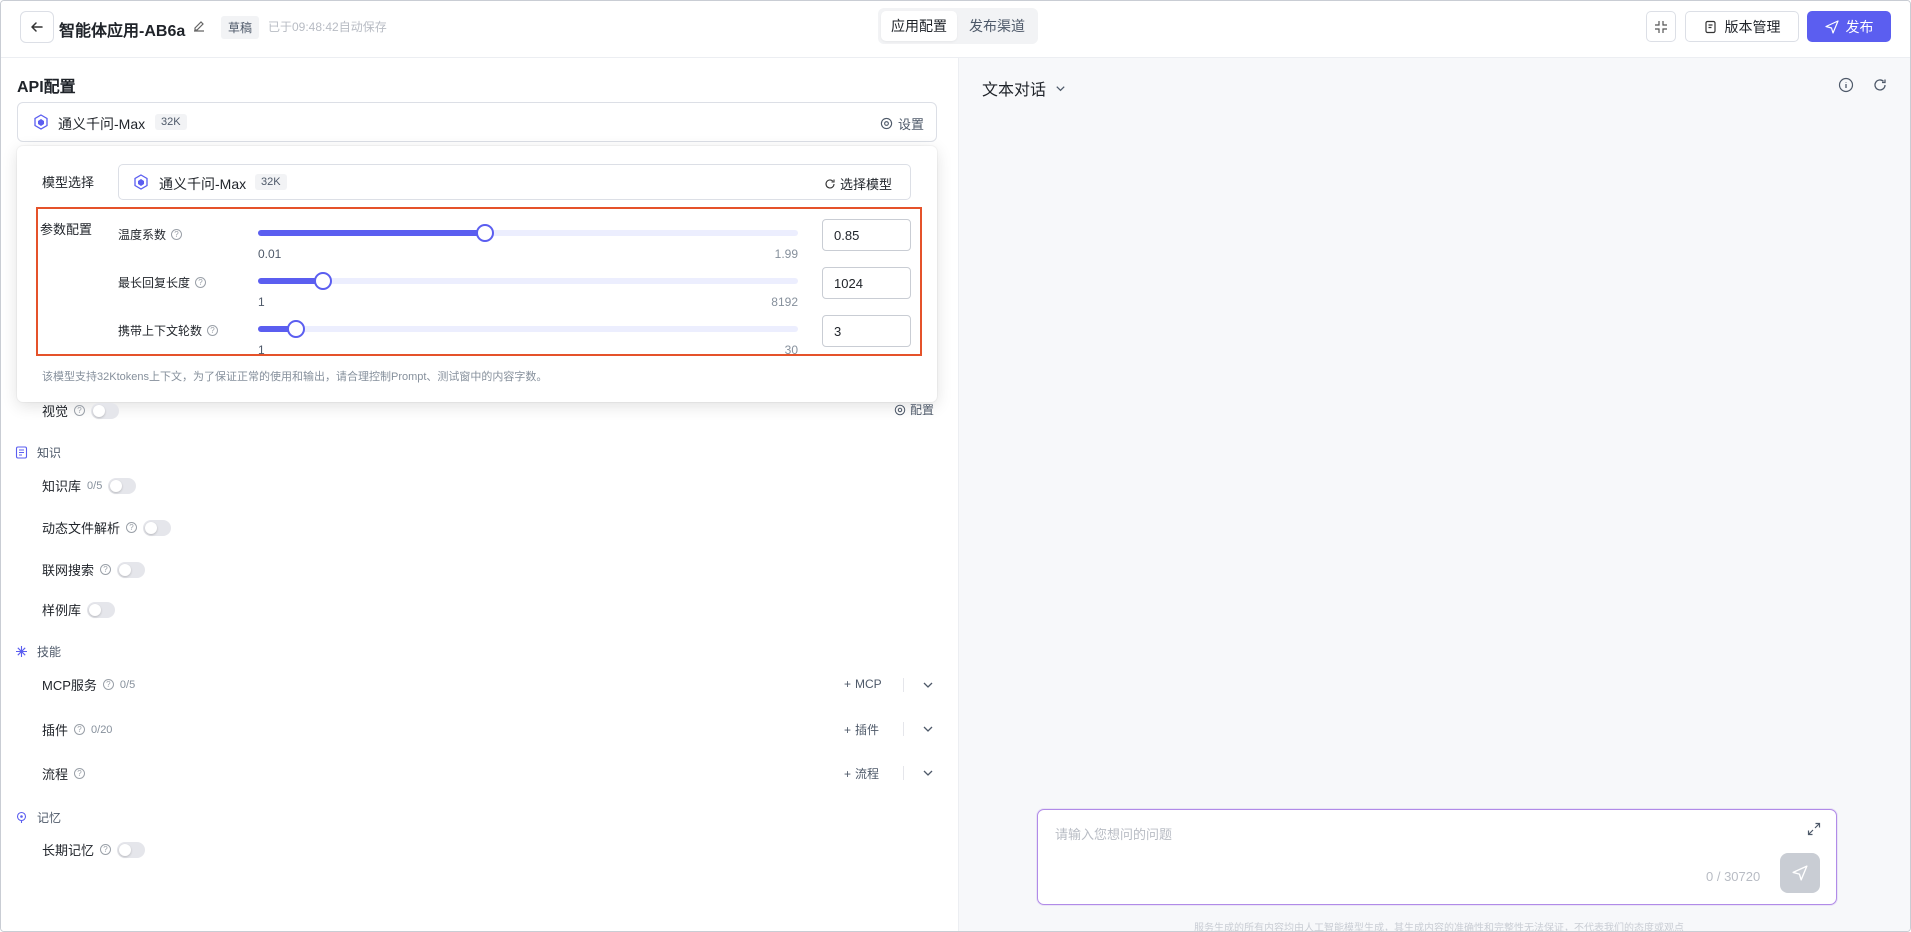 The height and width of the screenshot is (932, 1911). I want to click on collapse-button, so click(1661, 26).